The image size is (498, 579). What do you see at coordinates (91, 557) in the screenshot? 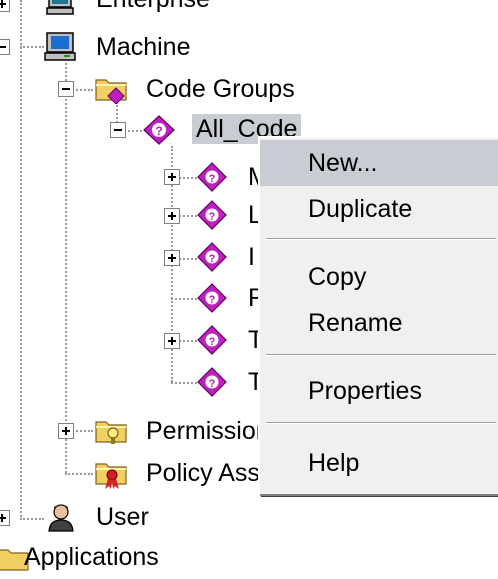
I see `tree-node-label: Applications` at bounding box center [91, 557].